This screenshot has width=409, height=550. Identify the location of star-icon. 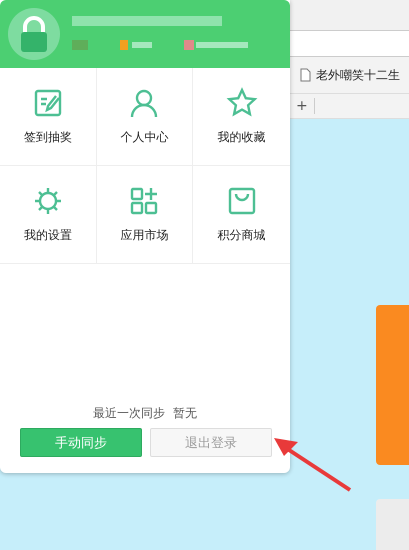
(242, 103).